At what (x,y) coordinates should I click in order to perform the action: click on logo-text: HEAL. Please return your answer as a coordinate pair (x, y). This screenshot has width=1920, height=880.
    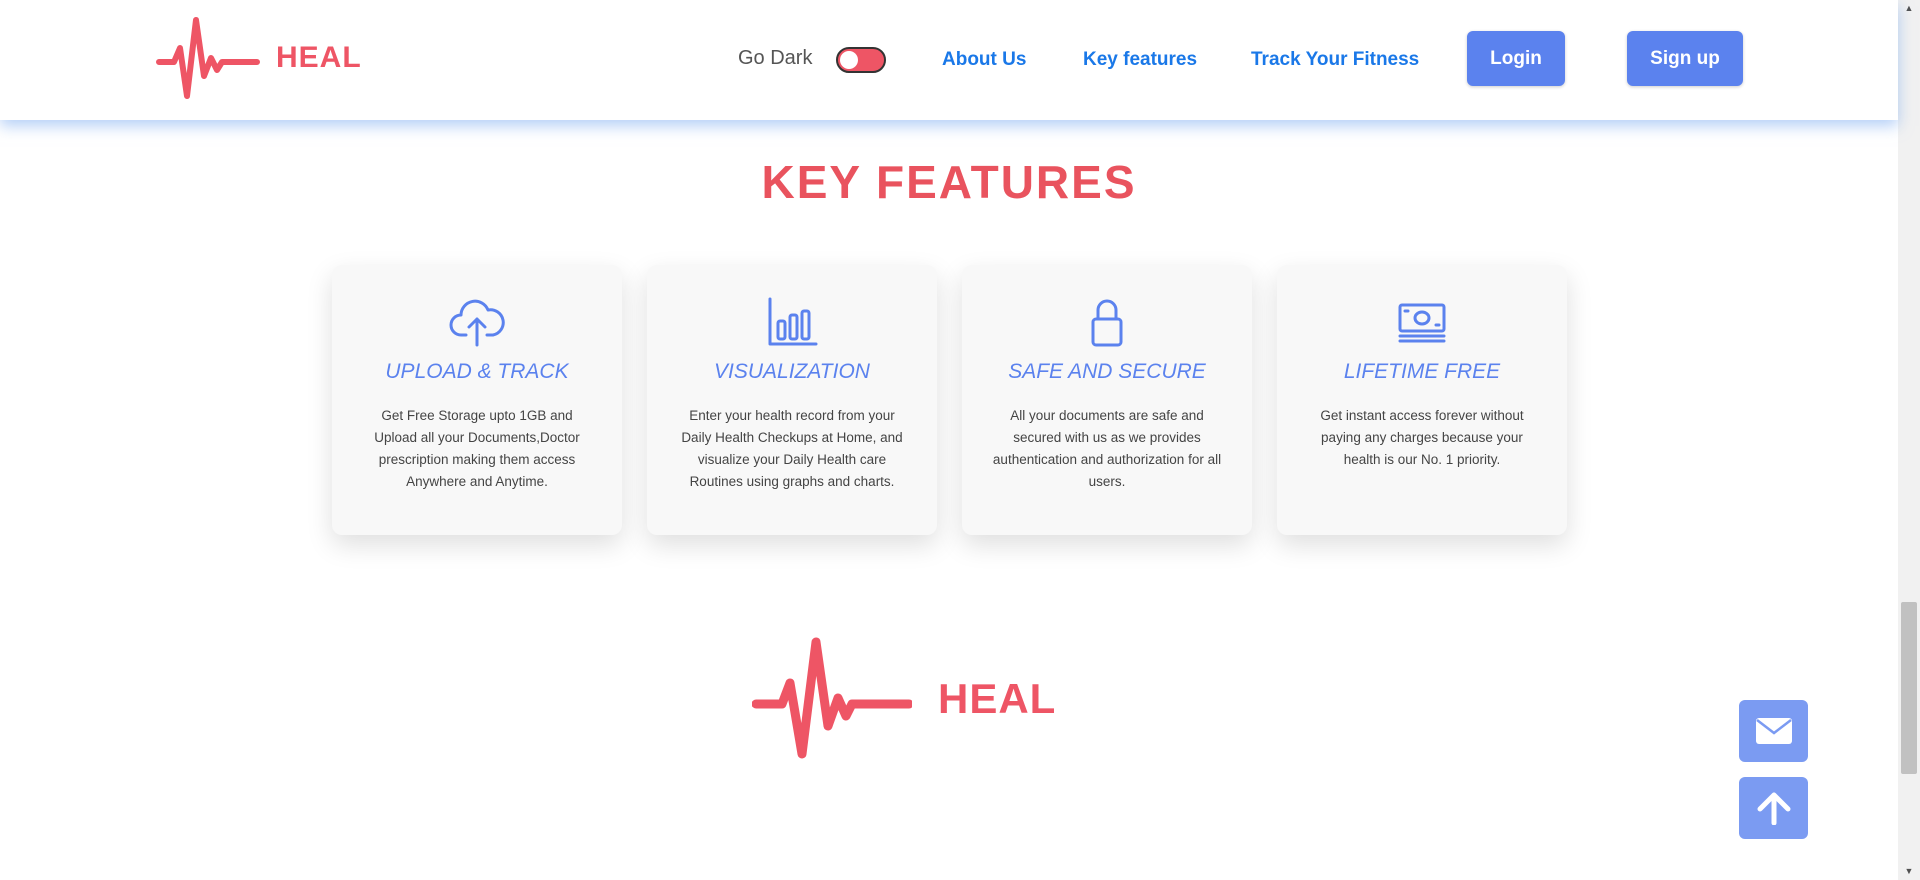
    Looking at the image, I should click on (319, 57).